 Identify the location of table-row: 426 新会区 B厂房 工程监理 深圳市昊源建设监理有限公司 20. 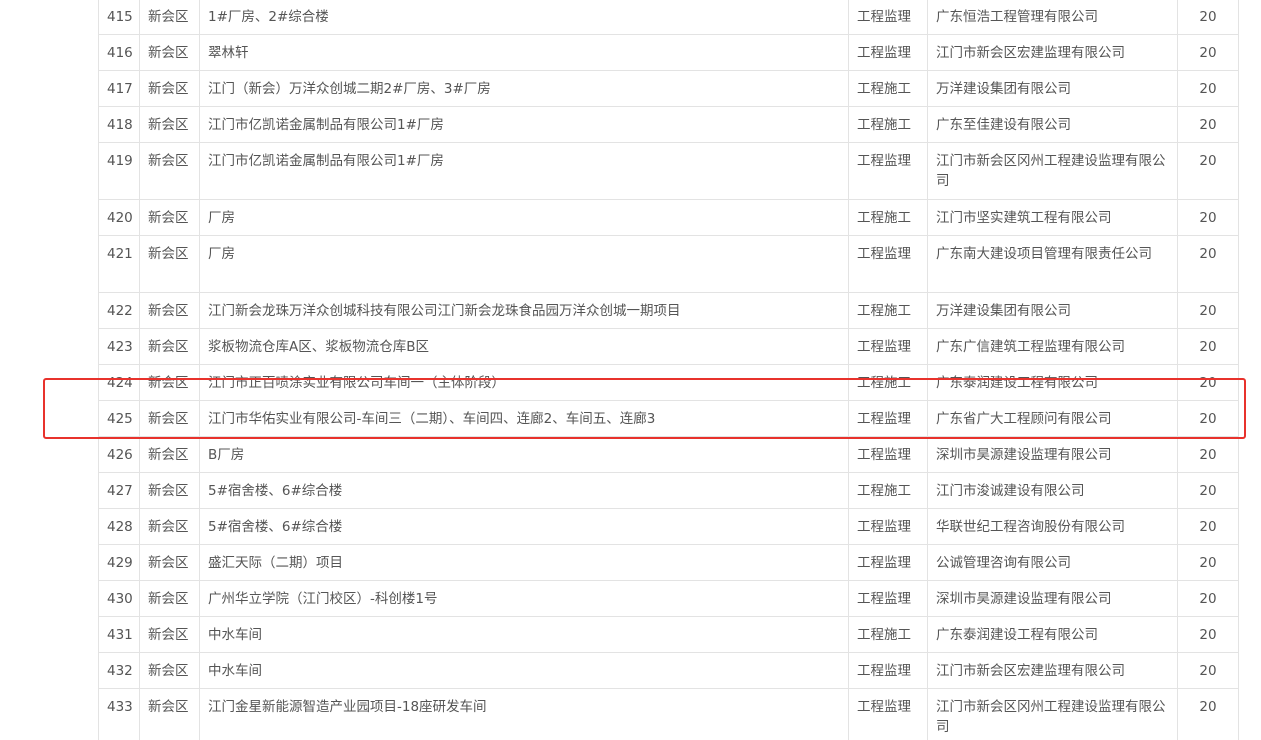
(668, 454).